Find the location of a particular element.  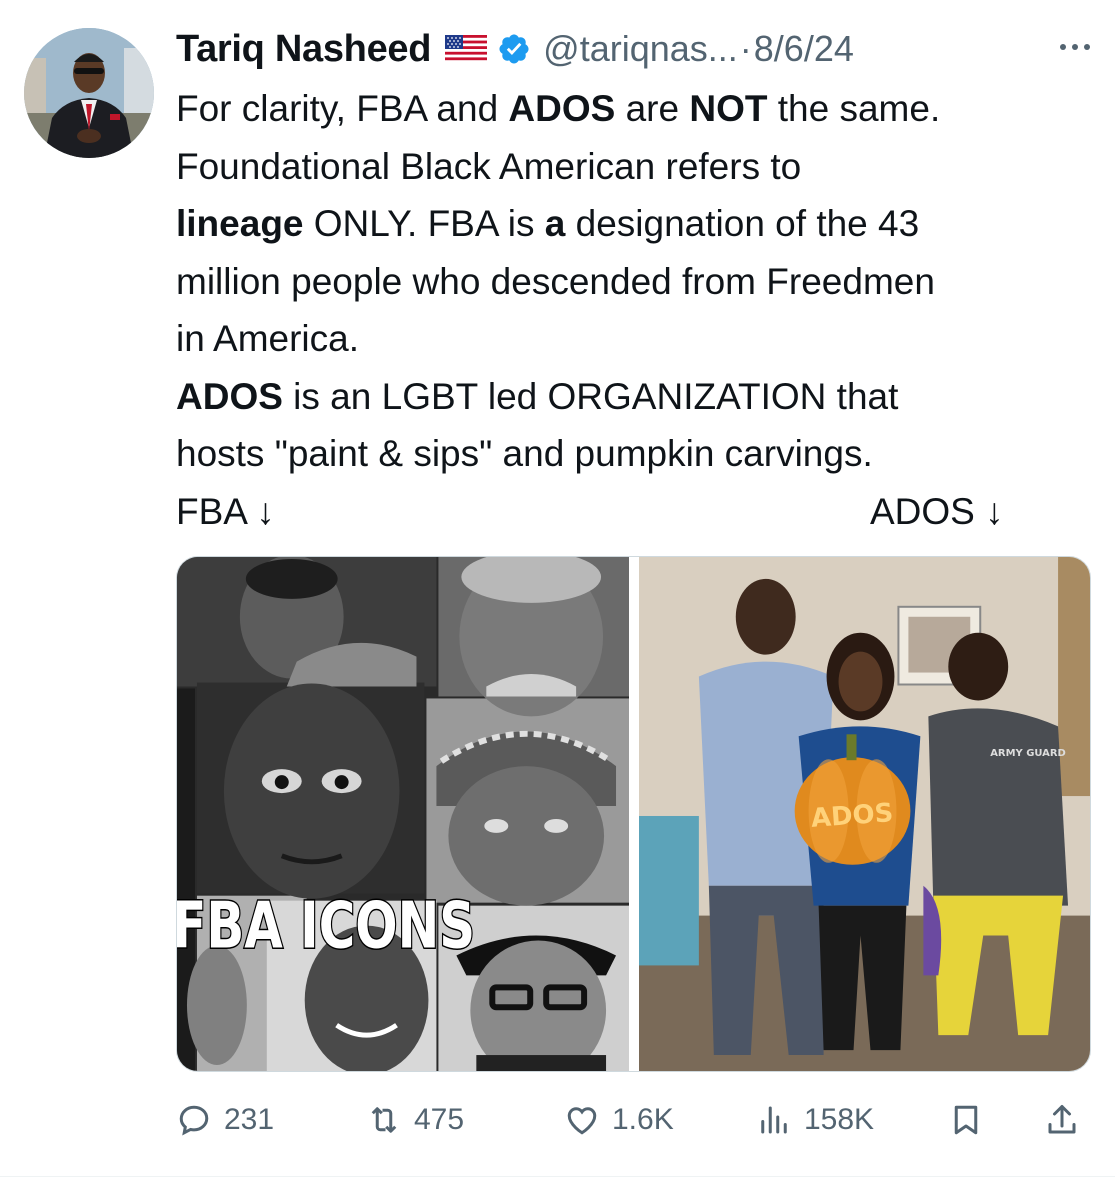

share-button is located at coordinates (1062, 1120).